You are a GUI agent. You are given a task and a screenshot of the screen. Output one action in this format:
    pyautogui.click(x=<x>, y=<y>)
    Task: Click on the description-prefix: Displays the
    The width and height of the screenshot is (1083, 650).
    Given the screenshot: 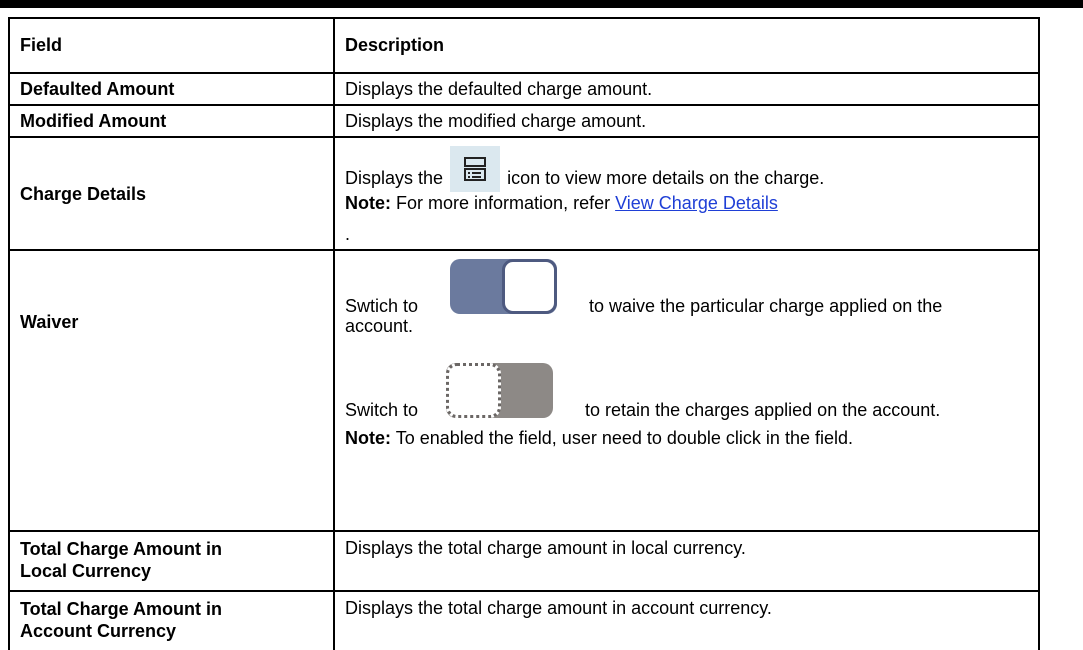 What is the action you would take?
    pyautogui.click(x=394, y=178)
    